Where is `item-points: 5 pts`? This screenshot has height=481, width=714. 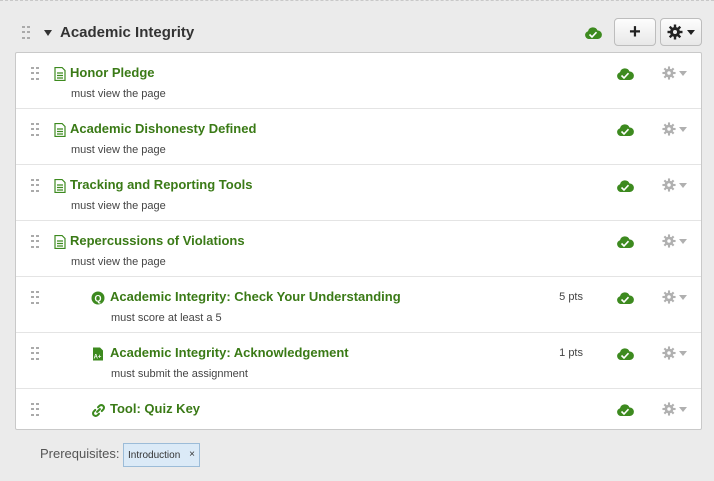
item-points: 5 pts is located at coordinates (571, 297).